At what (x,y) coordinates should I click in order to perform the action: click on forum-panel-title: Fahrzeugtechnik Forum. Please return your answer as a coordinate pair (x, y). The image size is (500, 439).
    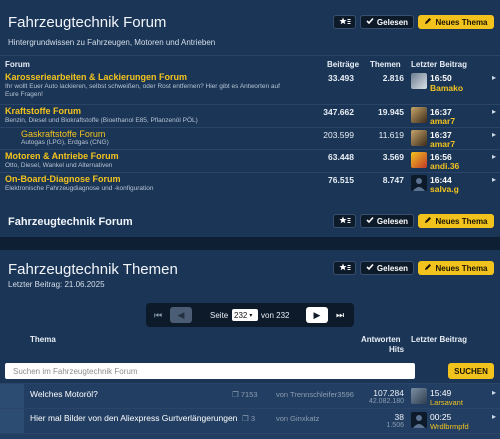
    Looking at the image, I should click on (87, 22).